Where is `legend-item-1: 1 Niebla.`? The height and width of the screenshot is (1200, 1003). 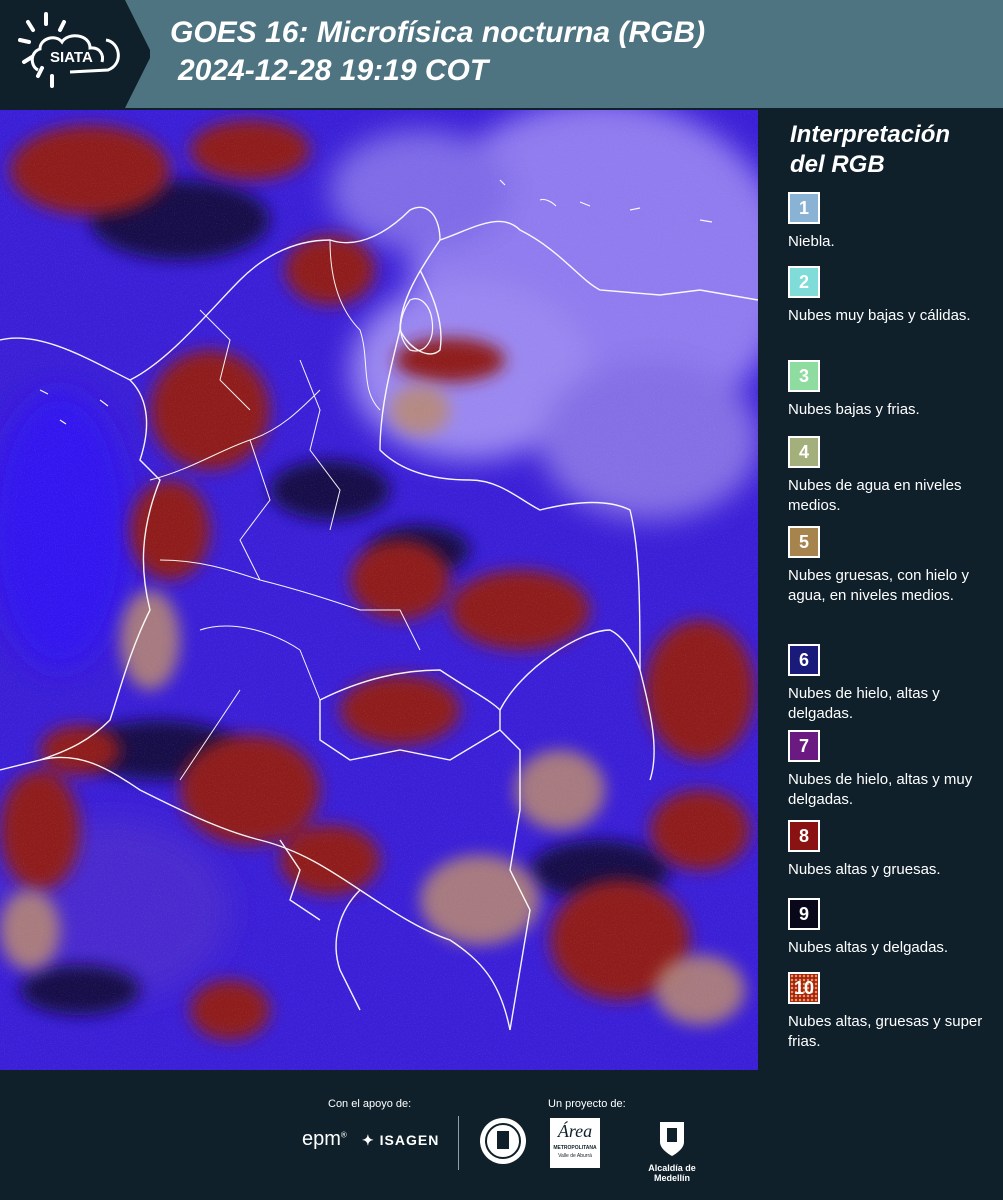
legend-item-1: 1 Niebla. is located at coordinates (890, 222).